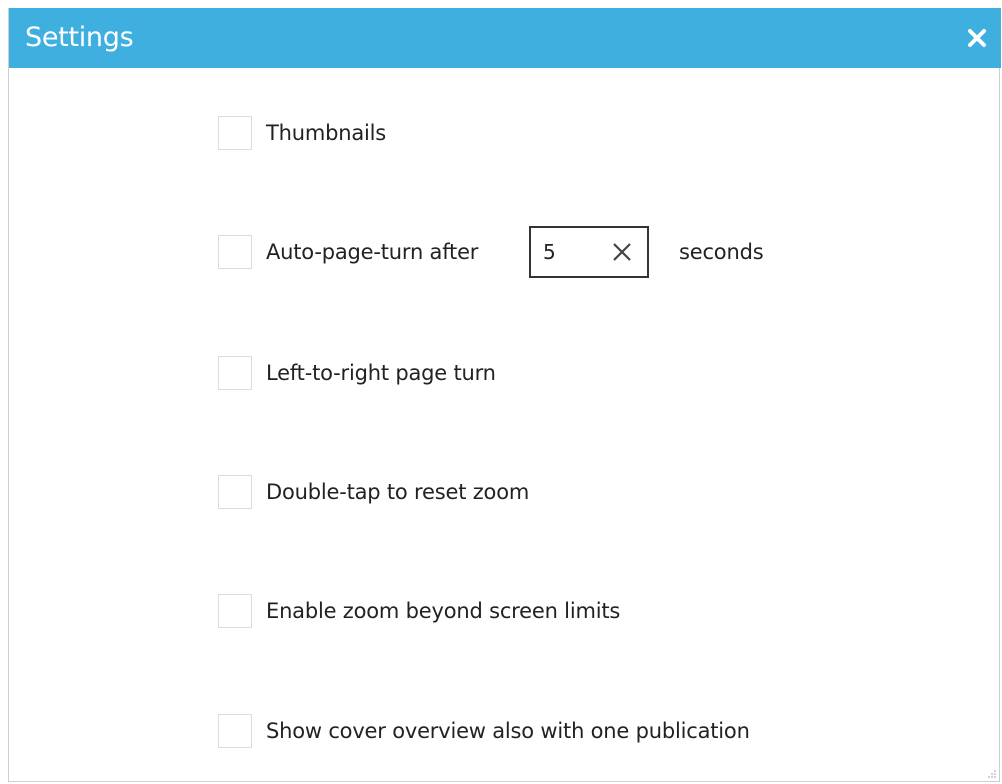 This screenshot has height=784, width=1002. I want to click on seconds-unit-label: seconds, so click(721, 252).